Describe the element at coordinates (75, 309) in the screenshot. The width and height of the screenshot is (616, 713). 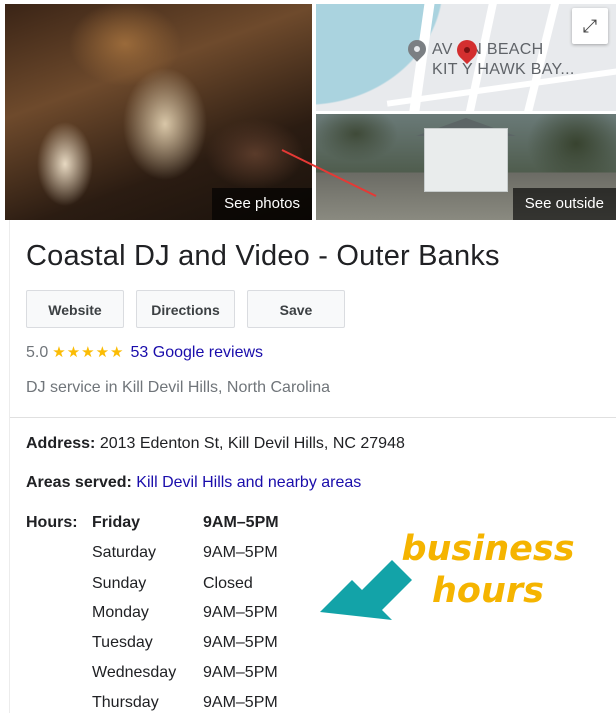
I see `website-button: Website` at that location.